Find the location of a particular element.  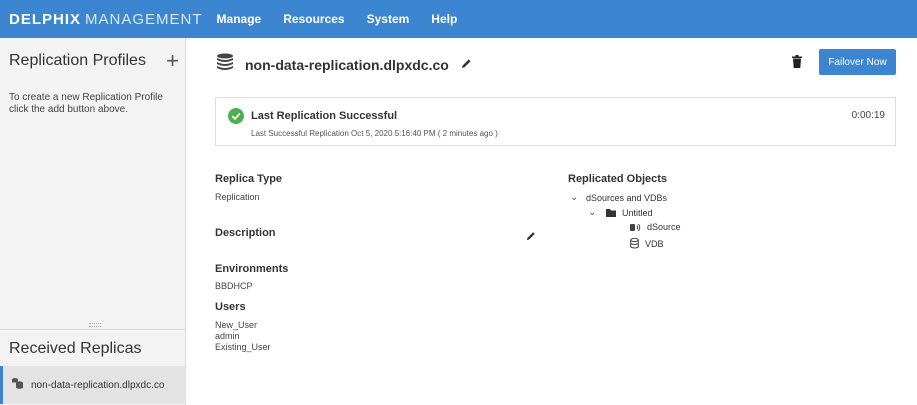

tree-node-dsource: dSource is located at coordinates (655, 227).